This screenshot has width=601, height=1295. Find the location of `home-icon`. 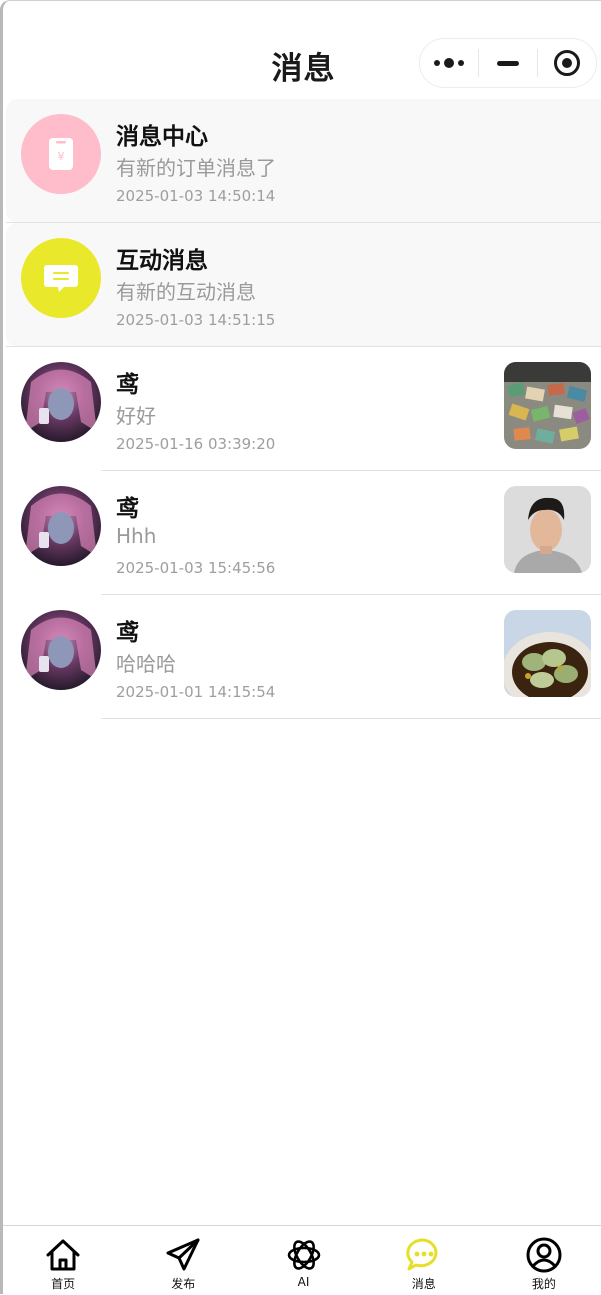

home-icon is located at coordinates (63, 1255).